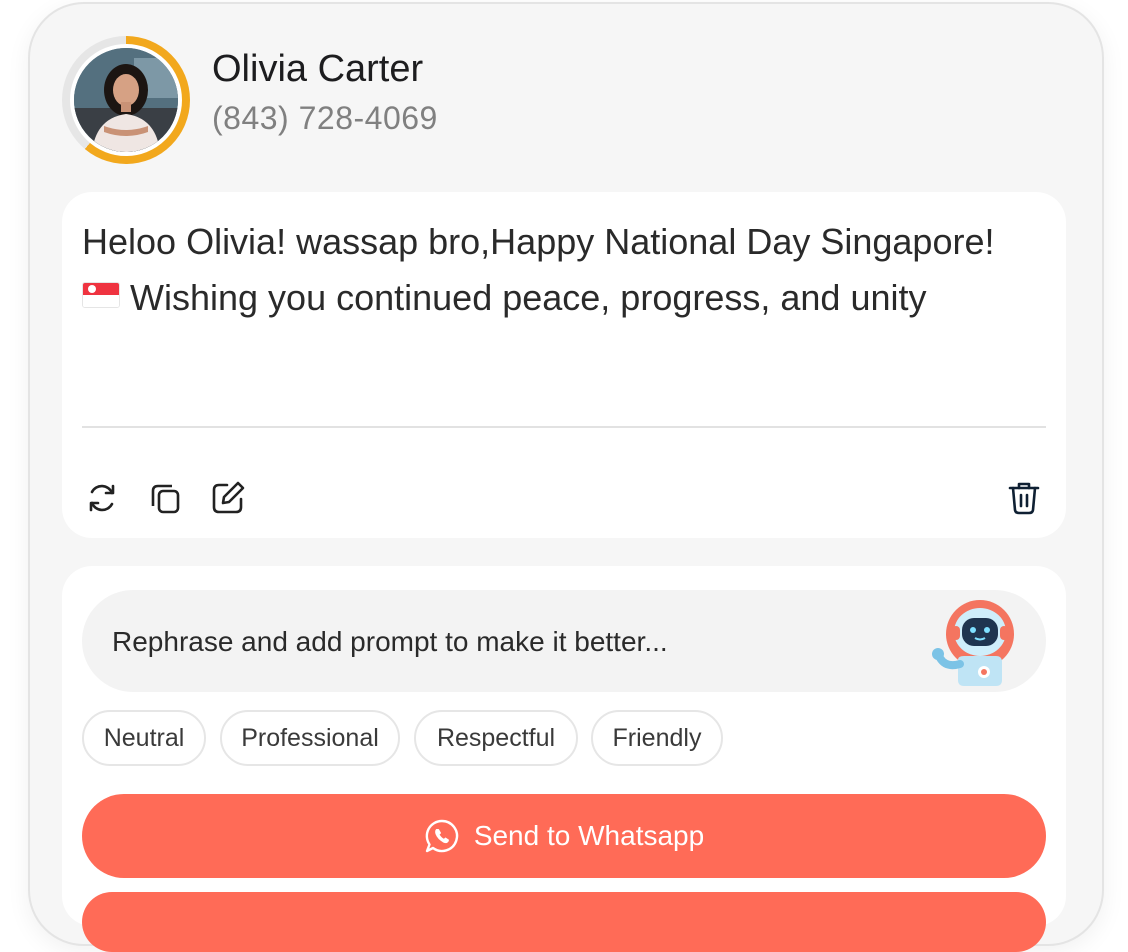 The image size is (1128, 952). I want to click on divider, so click(564, 427).